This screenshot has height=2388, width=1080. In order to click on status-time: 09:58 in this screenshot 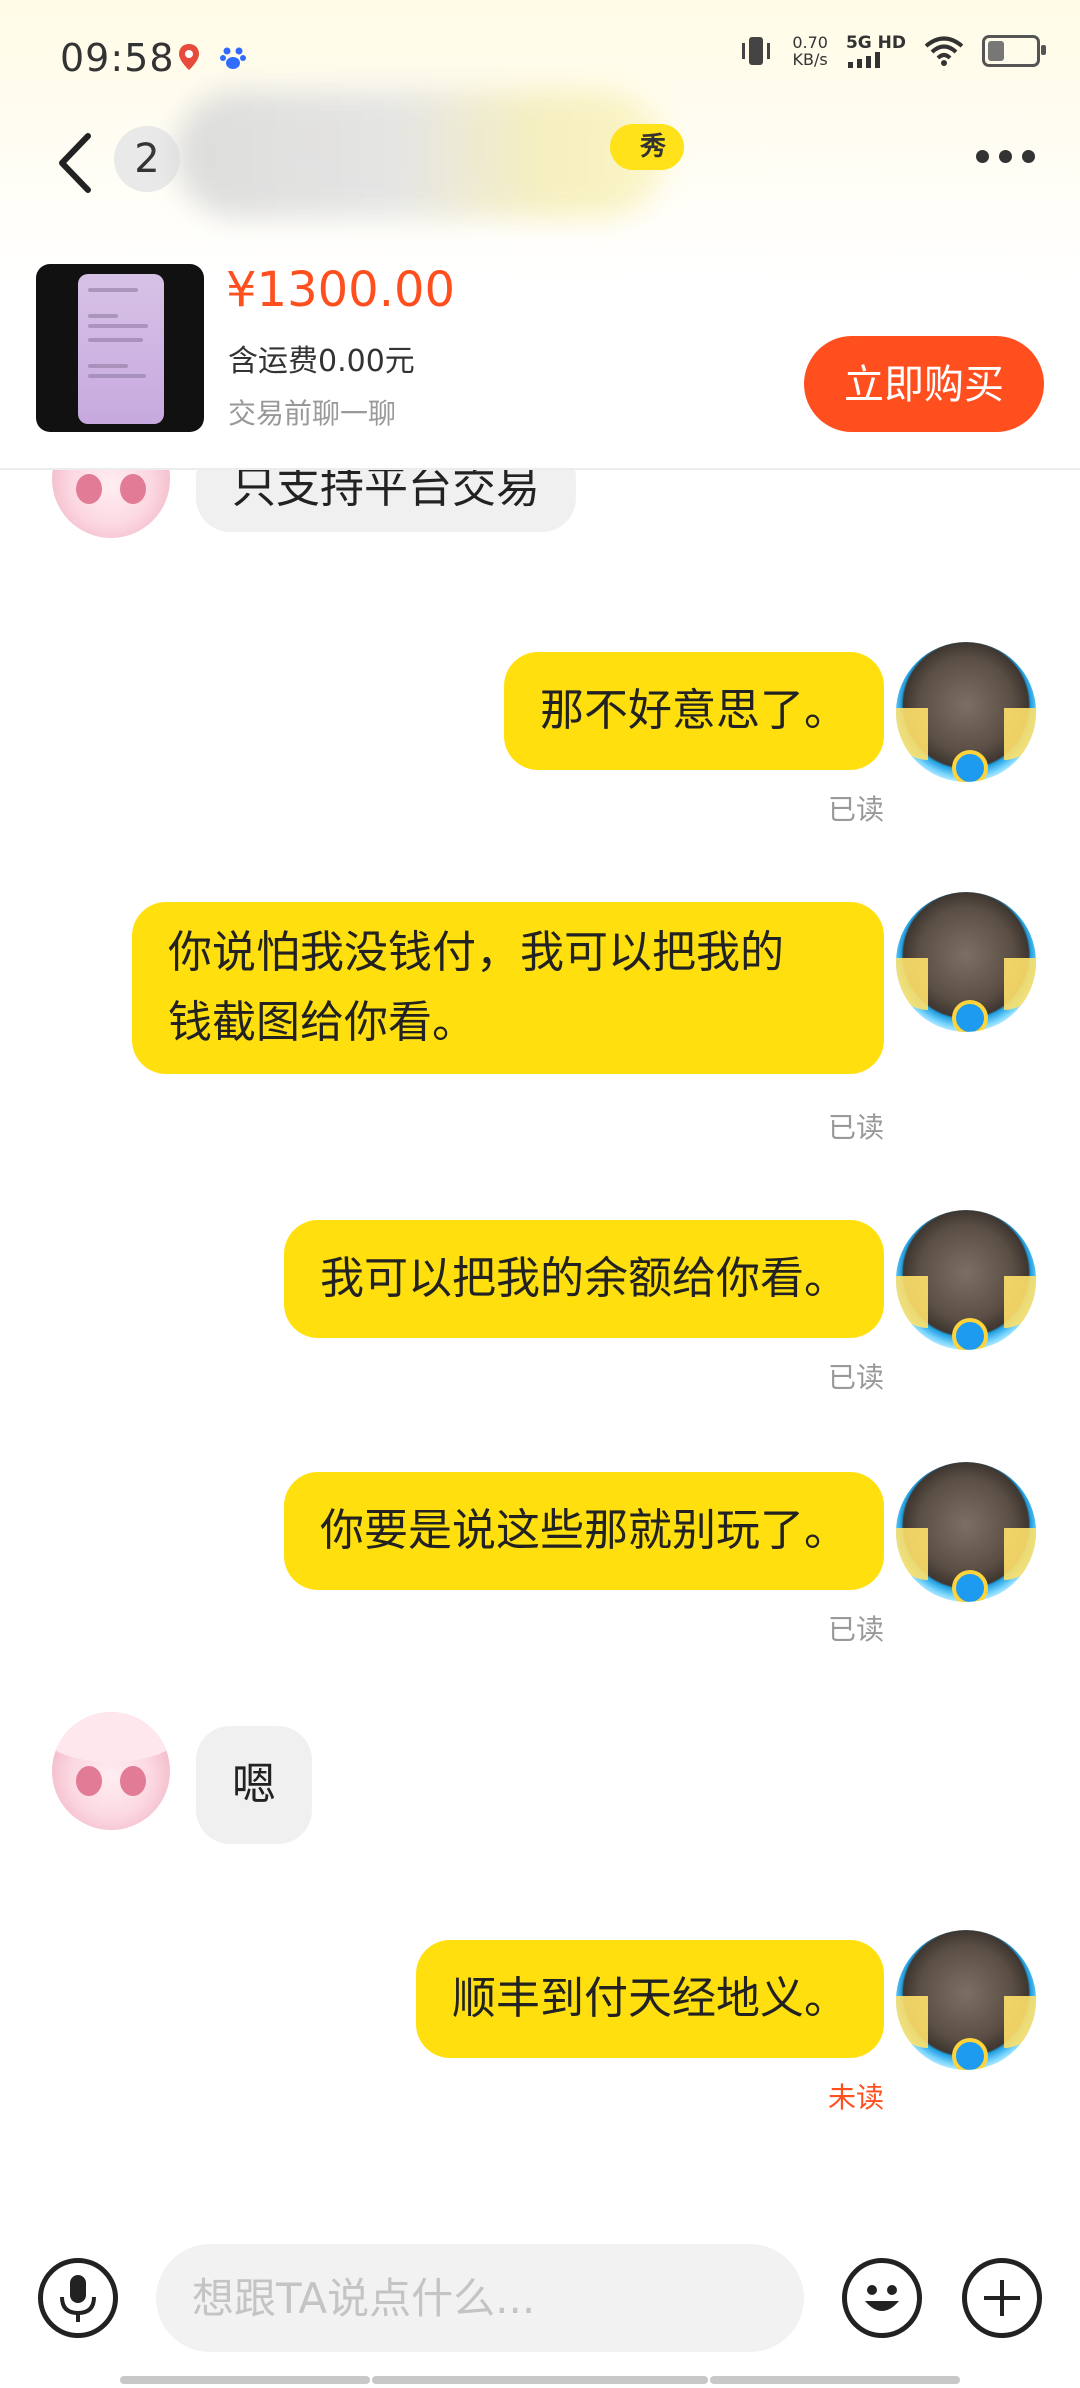, I will do `click(117, 58)`.